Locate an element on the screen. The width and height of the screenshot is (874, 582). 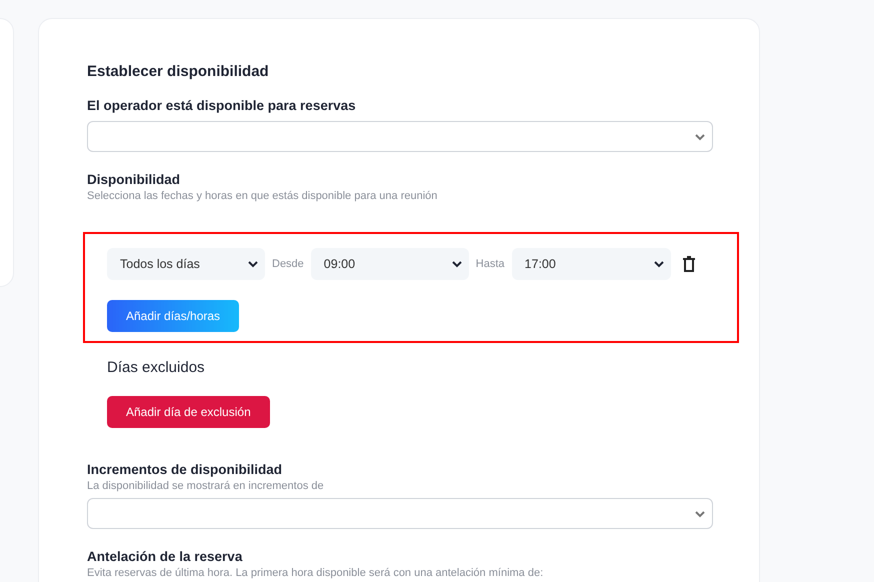
field-label: El operador está disponible para reservas is located at coordinates (222, 105).